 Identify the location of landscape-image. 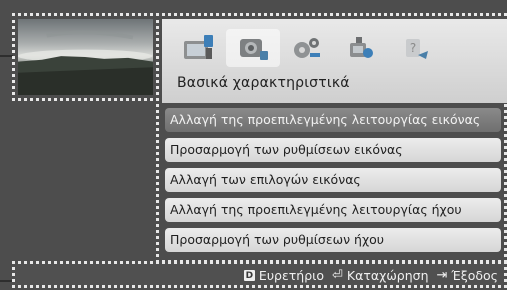
(85, 62).